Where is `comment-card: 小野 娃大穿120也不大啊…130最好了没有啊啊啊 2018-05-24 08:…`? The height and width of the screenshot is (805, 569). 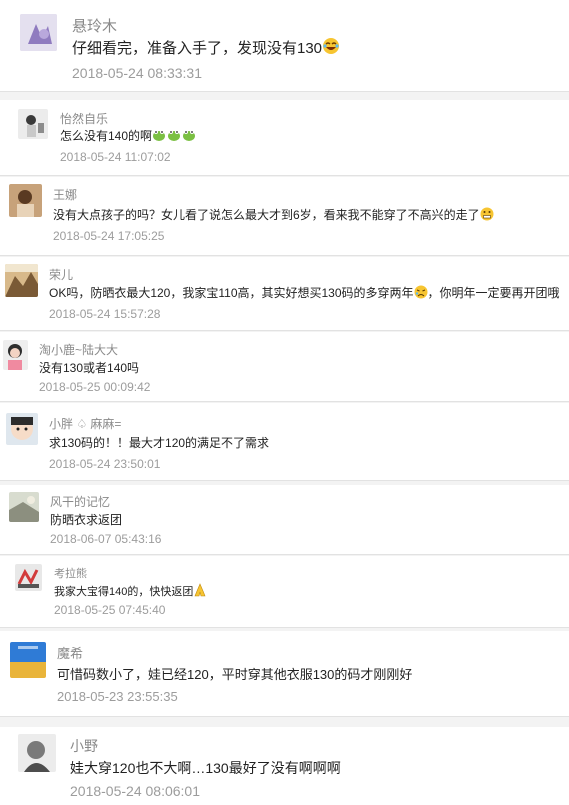 comment-card: 小野 娃大穿120也不大啊…130最好了没有啊啊啊 2018-05-24 08:… is located at coordinates (284, 766).